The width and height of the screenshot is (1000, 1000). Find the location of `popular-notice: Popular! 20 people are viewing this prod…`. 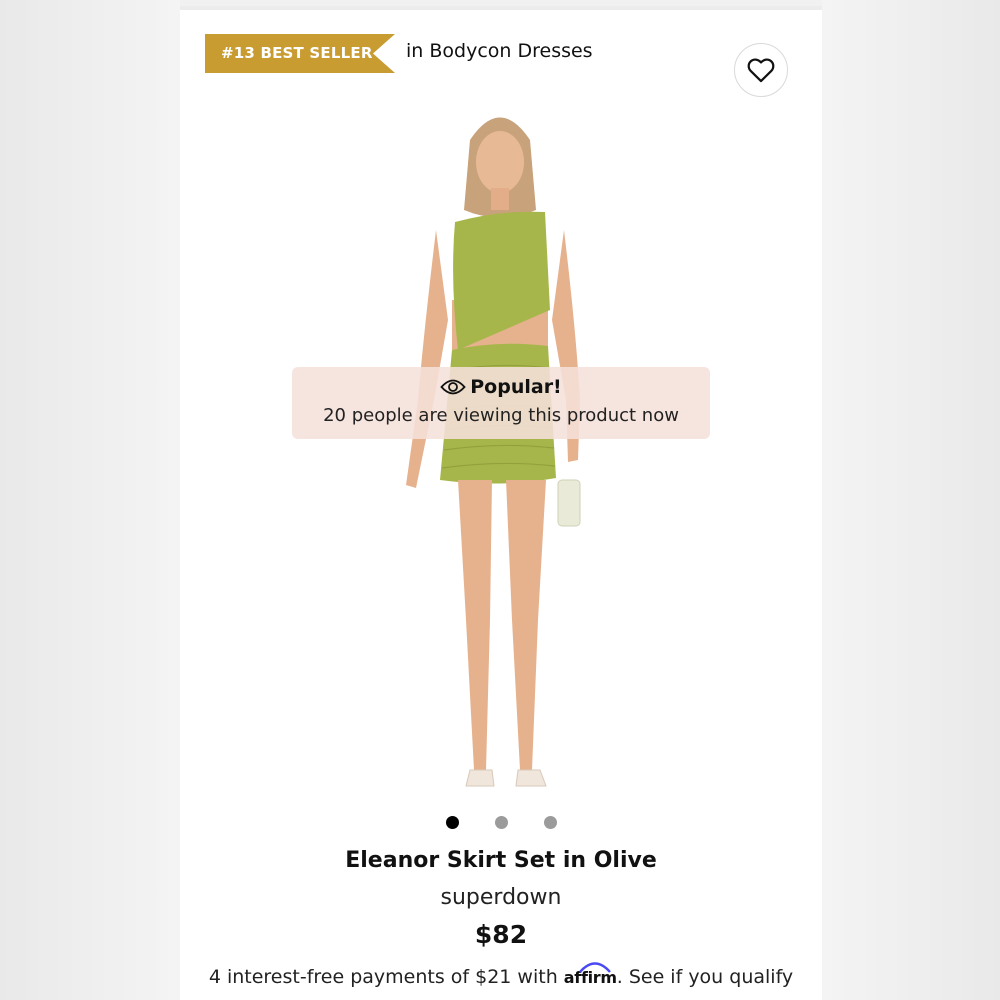

popular-notice: Popular! 20 people are viewing this prod… is located at coordinates (501, 403).